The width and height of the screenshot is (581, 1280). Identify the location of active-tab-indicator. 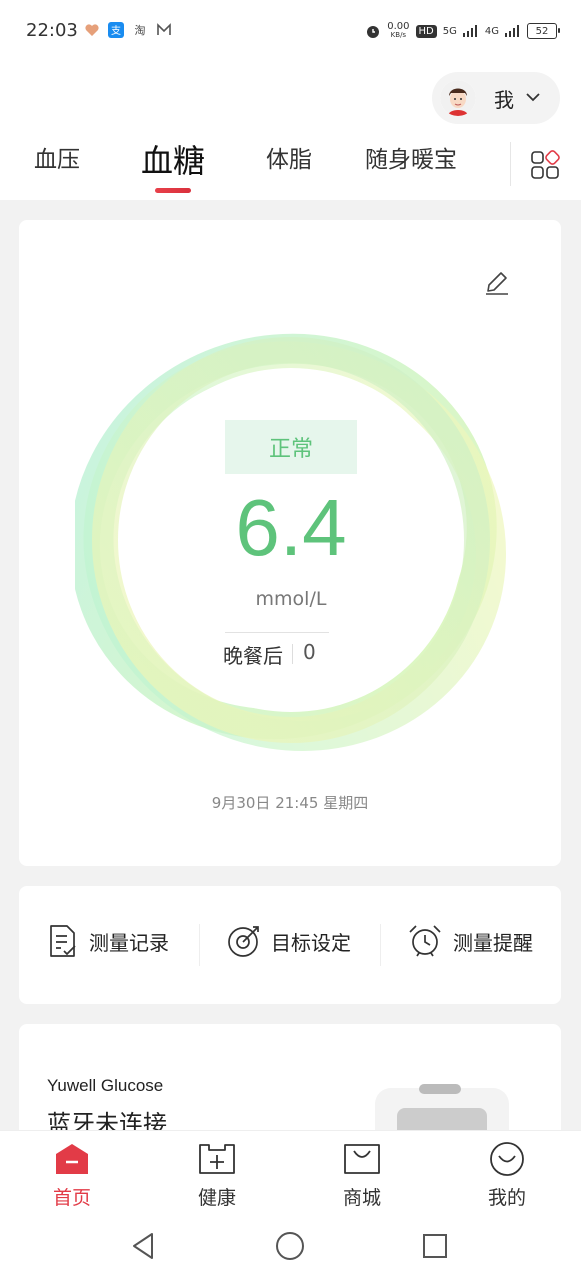
(173, 190).